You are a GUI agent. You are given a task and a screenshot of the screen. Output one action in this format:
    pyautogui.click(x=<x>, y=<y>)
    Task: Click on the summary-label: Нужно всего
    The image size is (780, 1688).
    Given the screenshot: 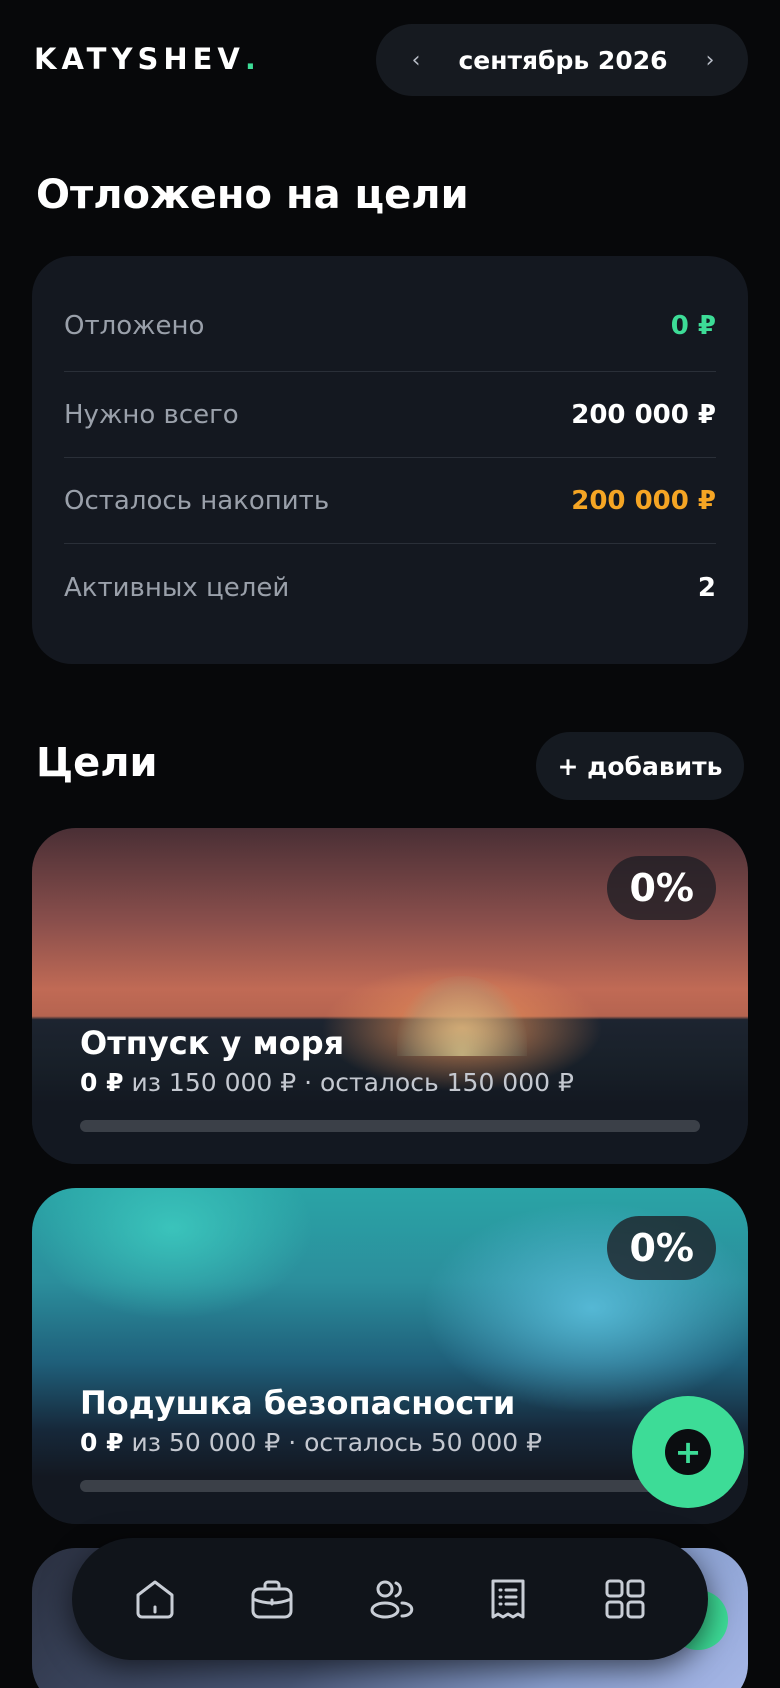 What is the action you would take?
    pyautogui.click(x=151, y=414)
    